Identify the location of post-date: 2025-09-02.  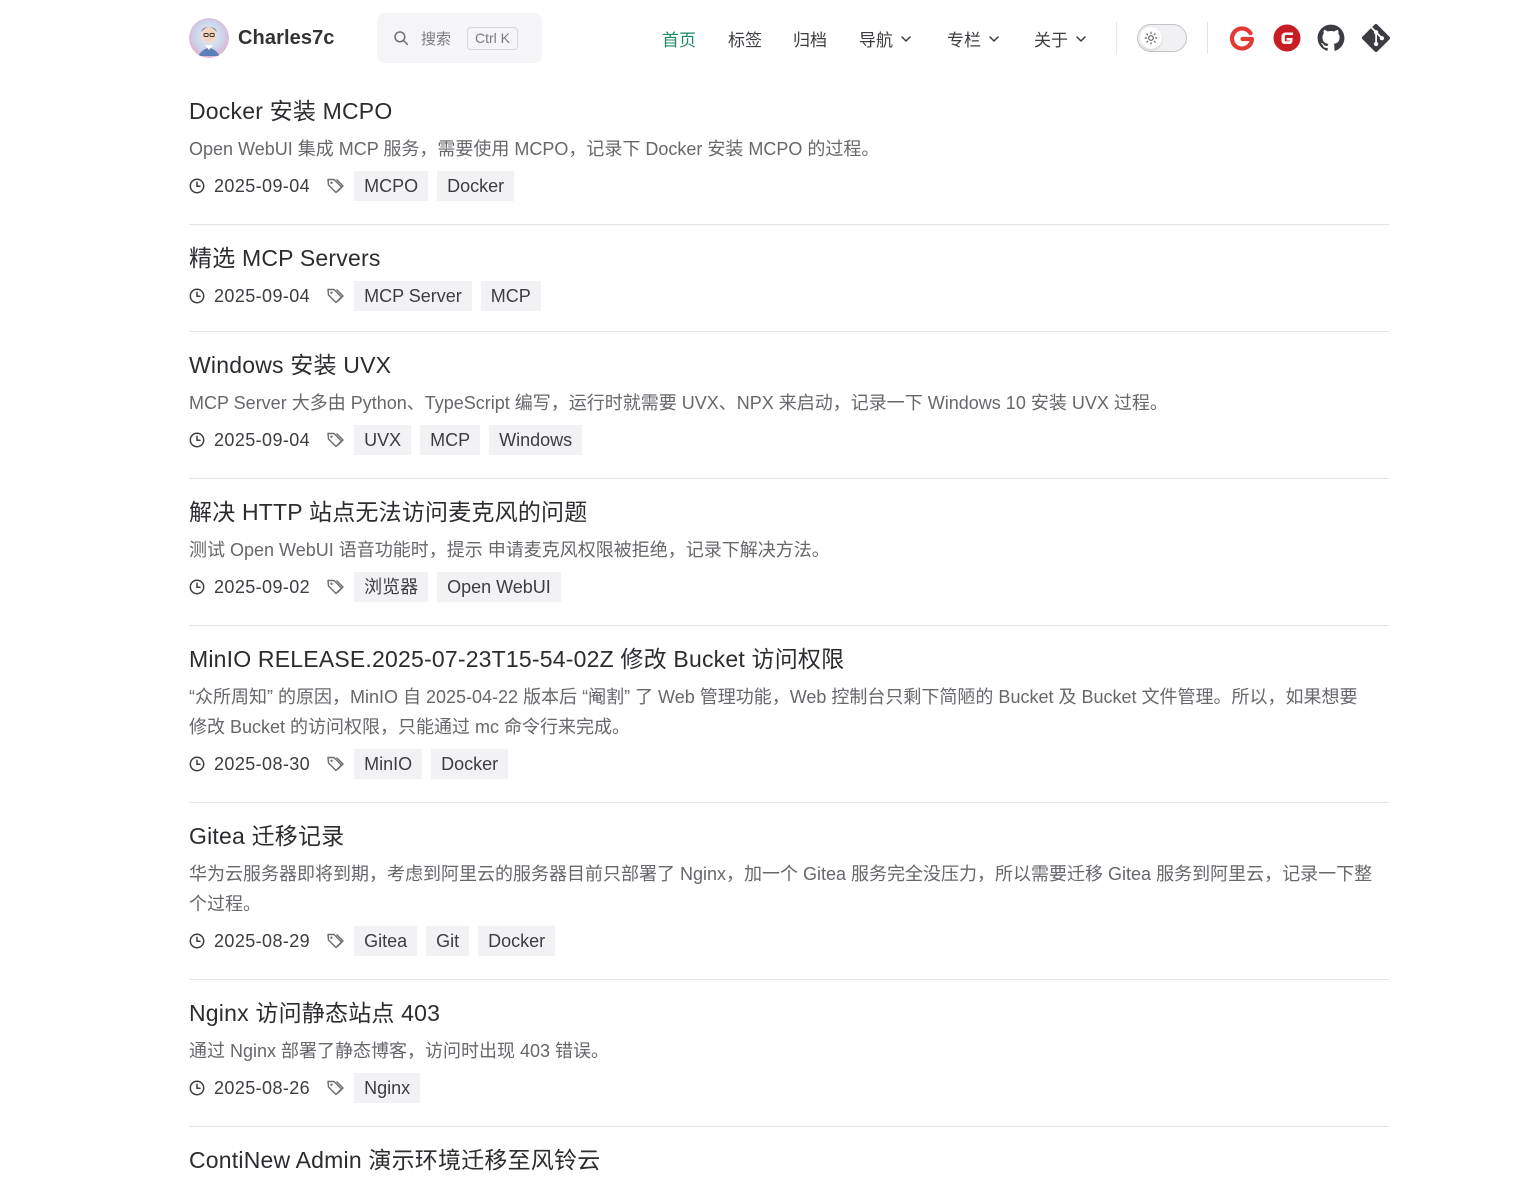
(262, 586).